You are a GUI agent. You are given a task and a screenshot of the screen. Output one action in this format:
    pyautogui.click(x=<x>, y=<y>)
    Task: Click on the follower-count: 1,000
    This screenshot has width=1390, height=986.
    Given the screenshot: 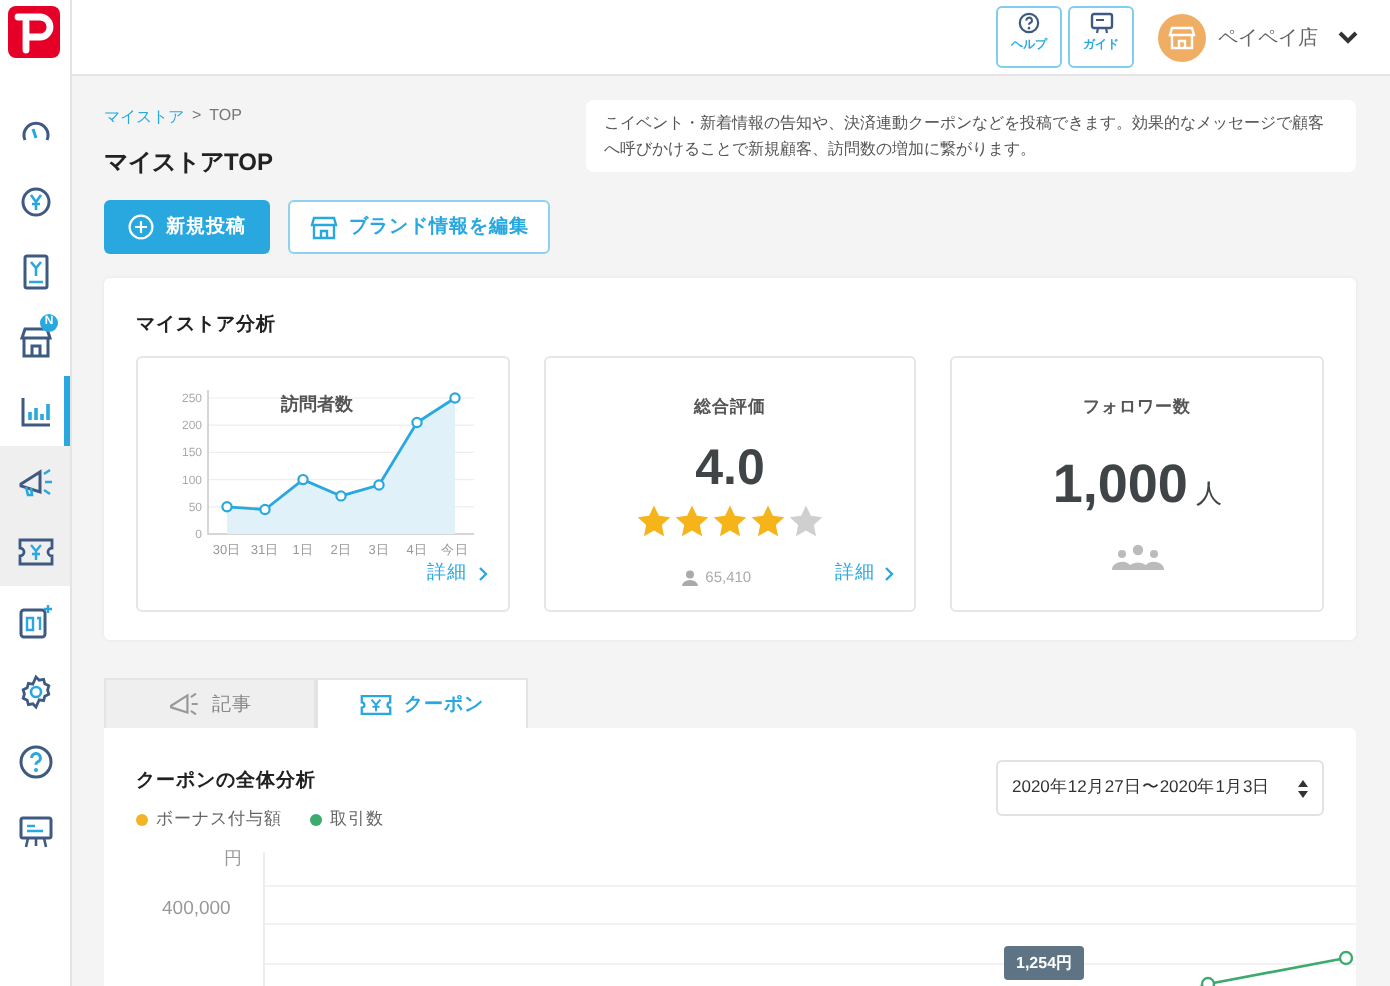 What is the action you would take?
    pyautogui.click(x=1120, y=485)
    